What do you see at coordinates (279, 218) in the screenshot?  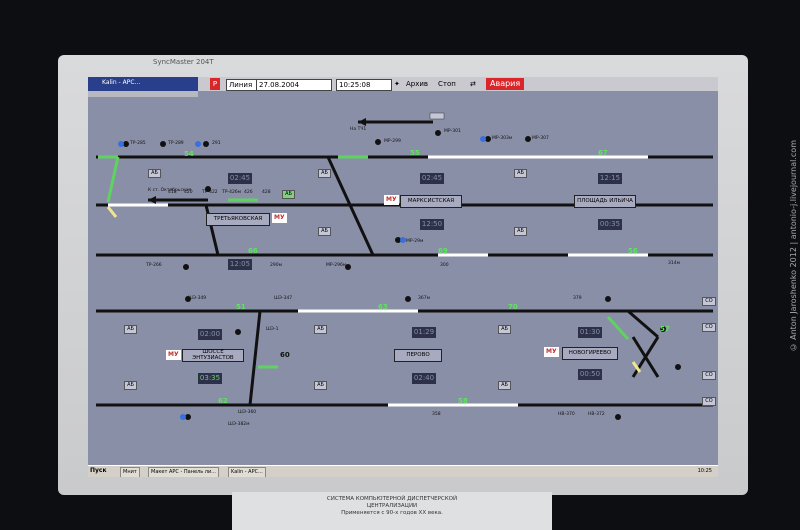 I see `mu-badge-tretyakovskaya: МУ` at bounding box center [279, 218].